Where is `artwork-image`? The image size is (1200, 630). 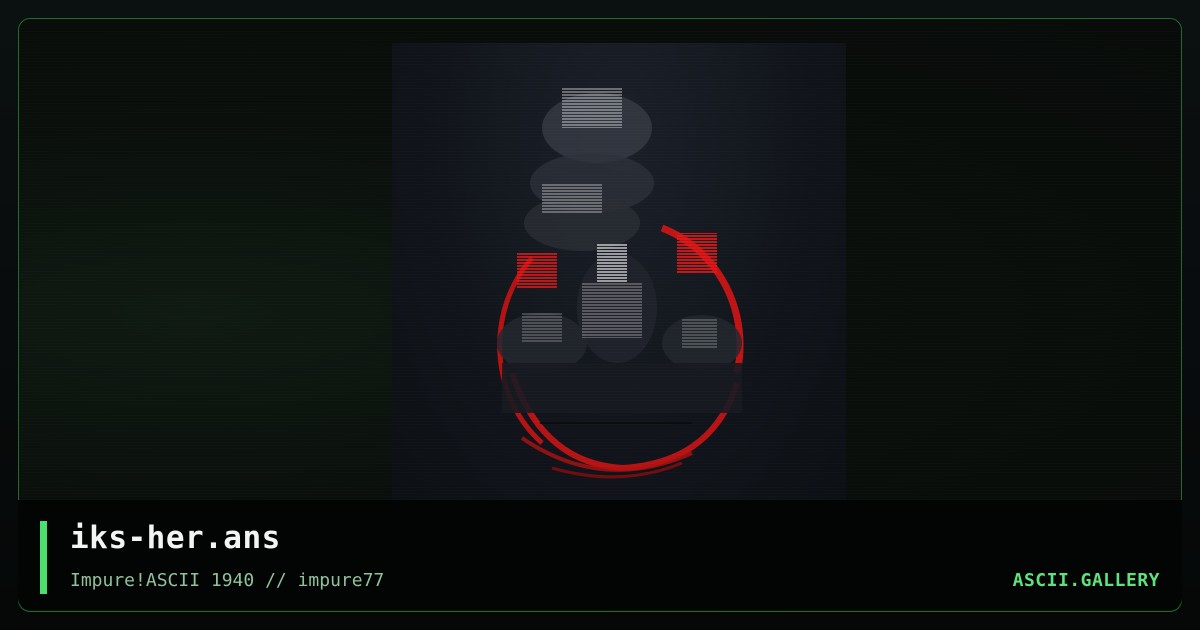 artwork-image is located at coordinates (620, 283).